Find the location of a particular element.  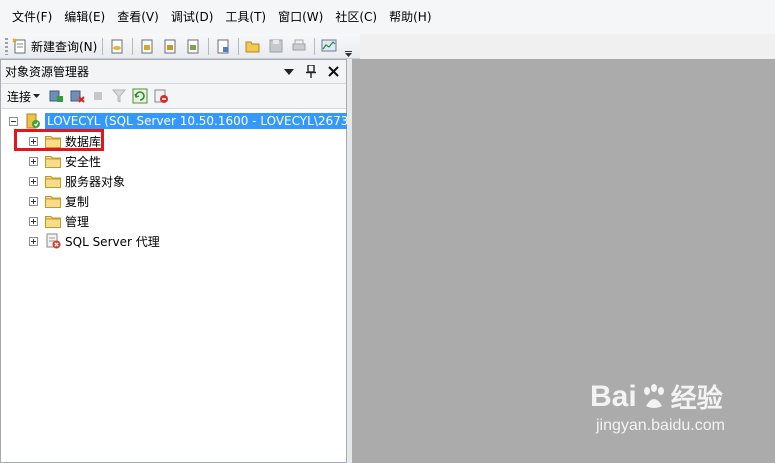

new-query-button: 新建查询(N) is located at coordinates (54, 46).